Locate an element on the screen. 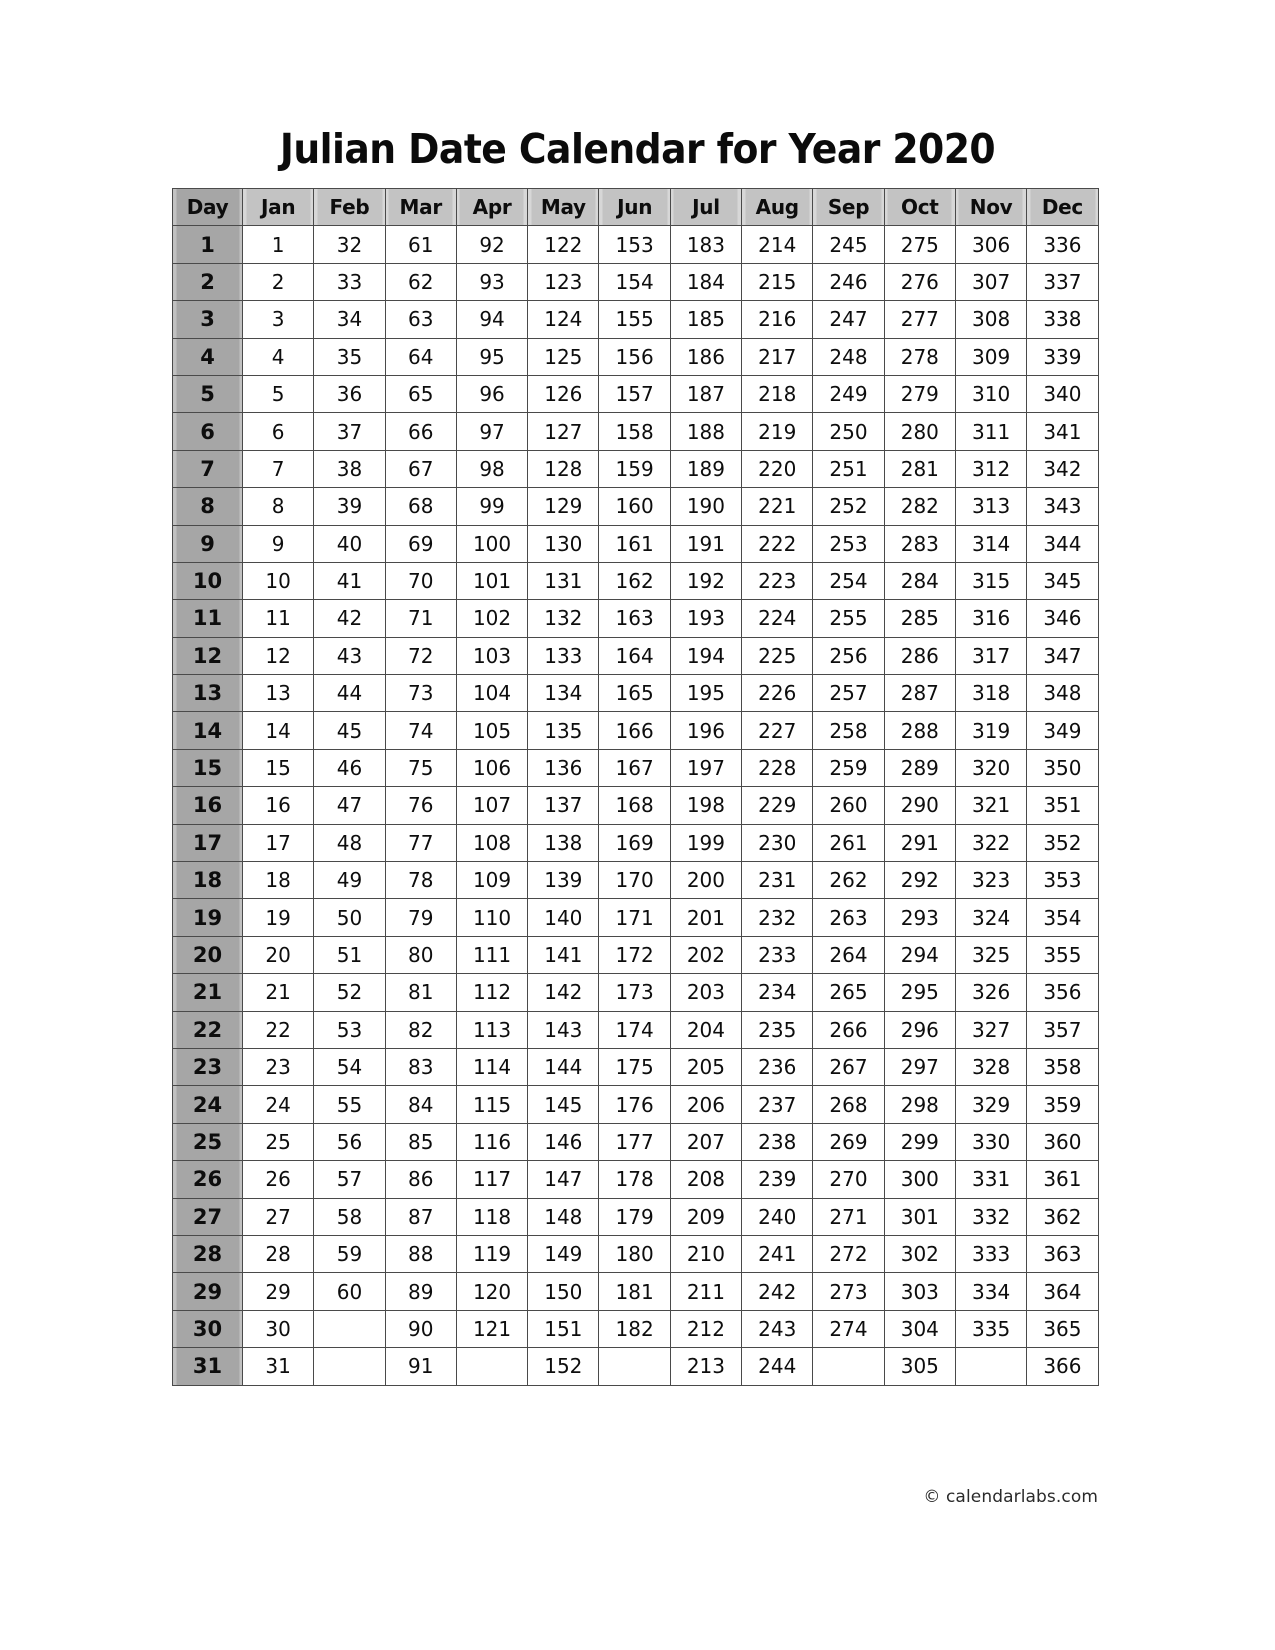  table-row: 26 26 57 86 117 147 178 208 239 270 300 331 361 is located at coordinates (635, 1179).